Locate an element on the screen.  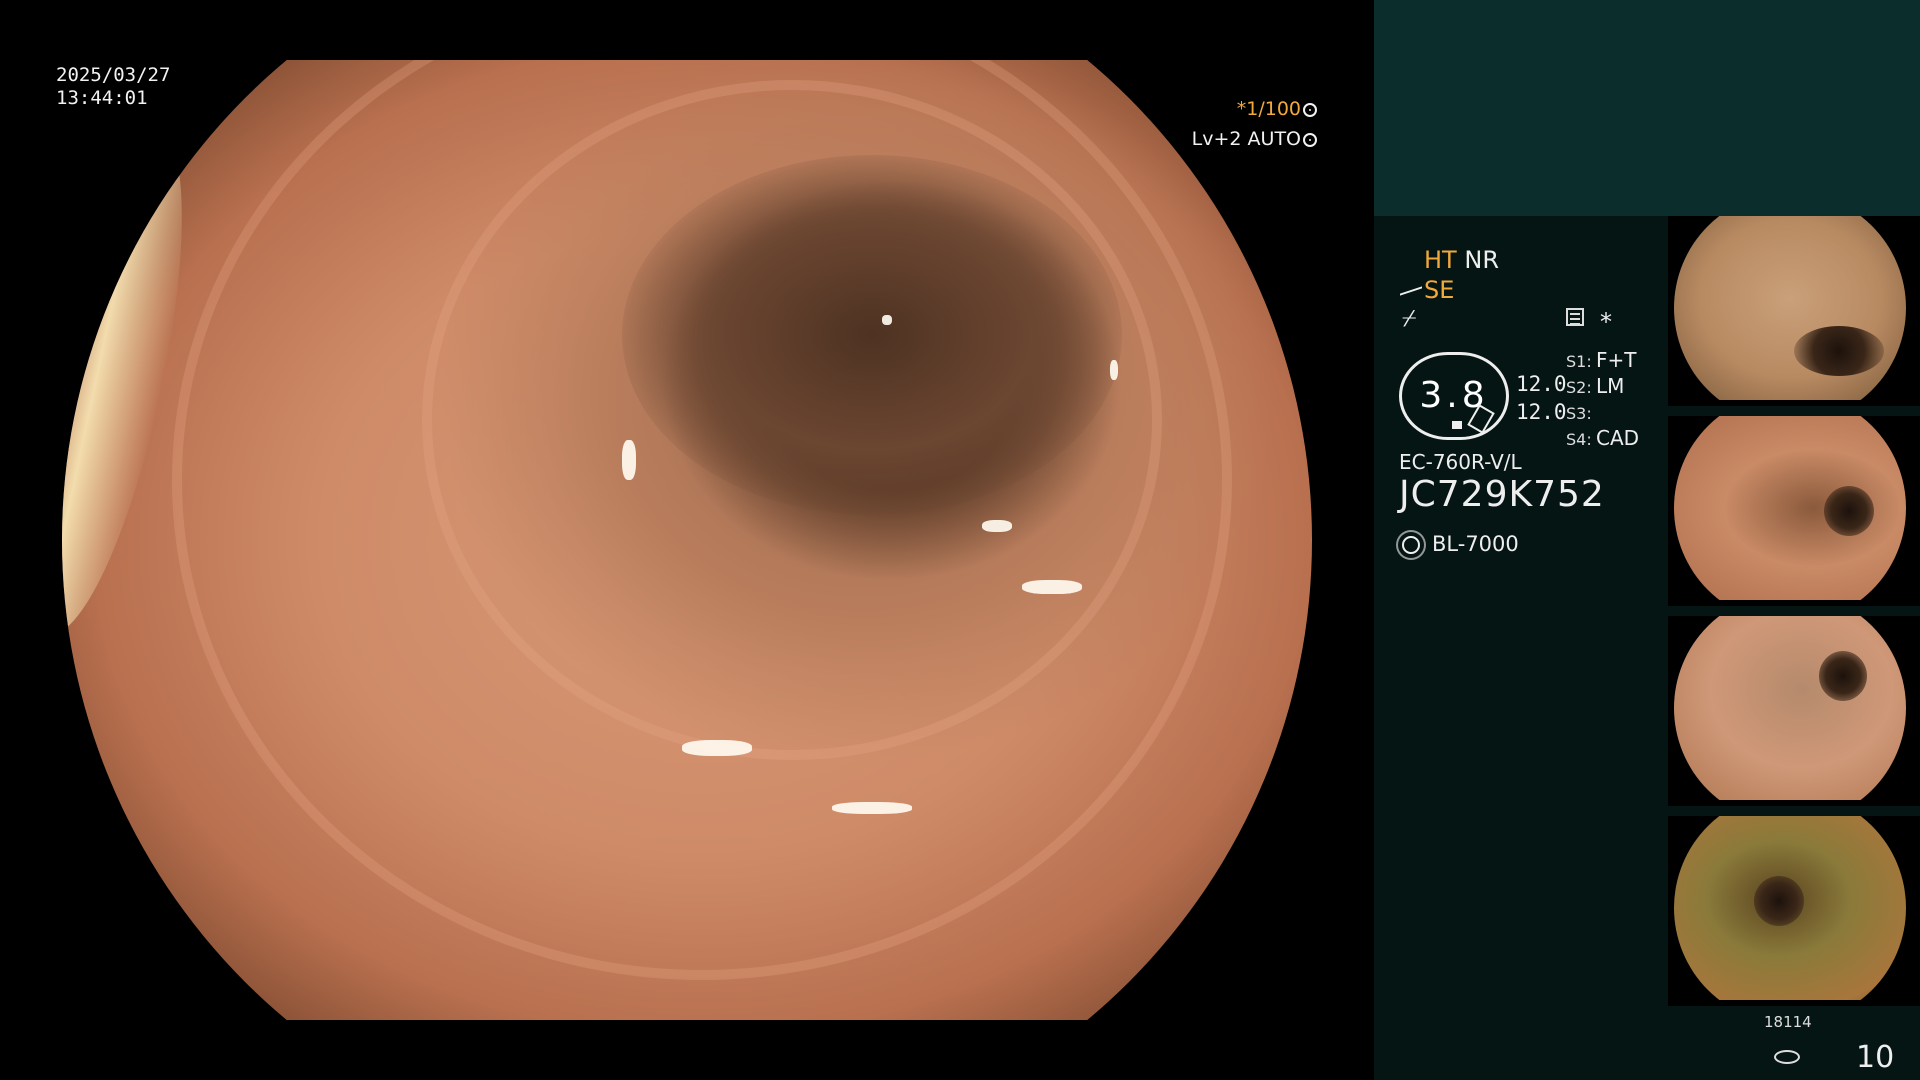
switch-label: S3: is located at coordinates (1579, 413).